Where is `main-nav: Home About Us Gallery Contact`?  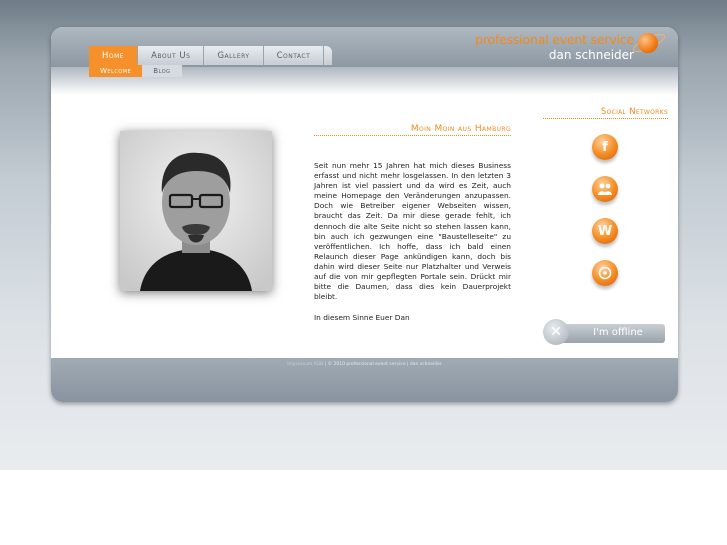
main-nav: Home About Us Gallery Contact is located at coordinates (211, 55).